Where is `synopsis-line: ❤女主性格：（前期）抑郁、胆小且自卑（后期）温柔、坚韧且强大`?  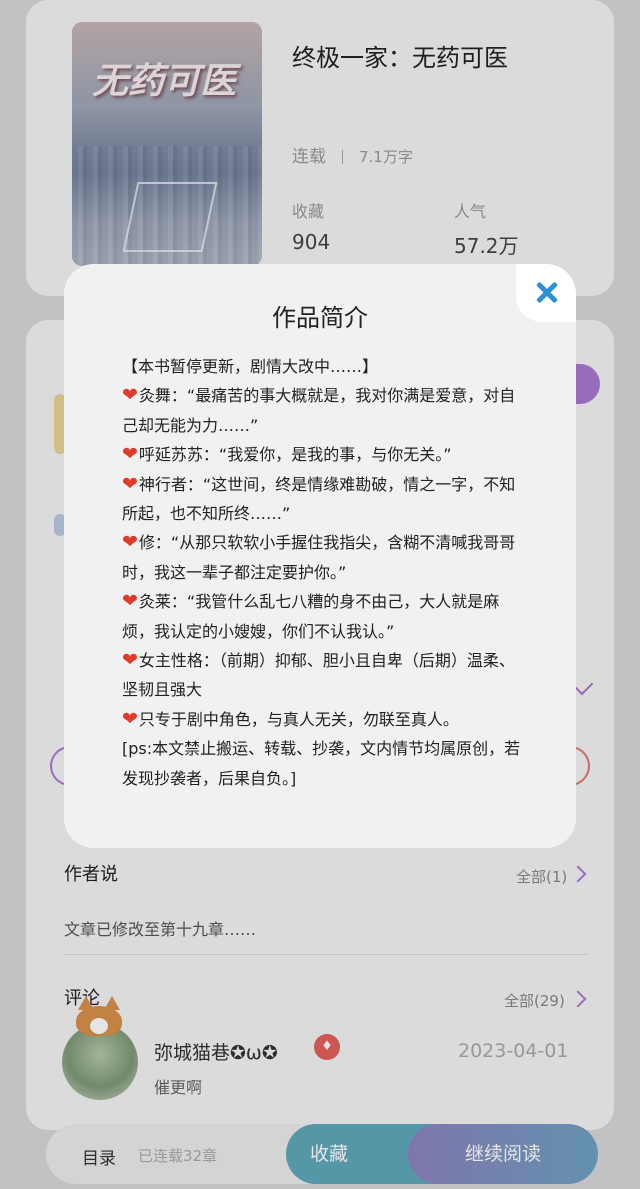 synopsis-line: ❤女主性格：（前期）抑郁、胆小且自卑（后期）温柔、坚韧且强大 is located at coordinates (322, 675).